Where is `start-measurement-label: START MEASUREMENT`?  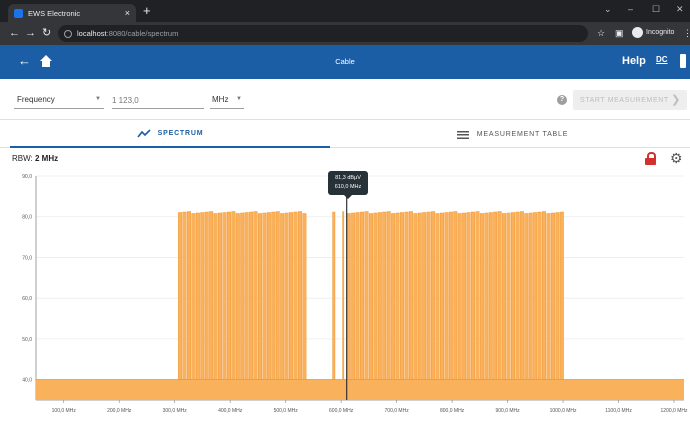 start-measurement-label: START MEASUREMENT is located at coordinates (624, 100).